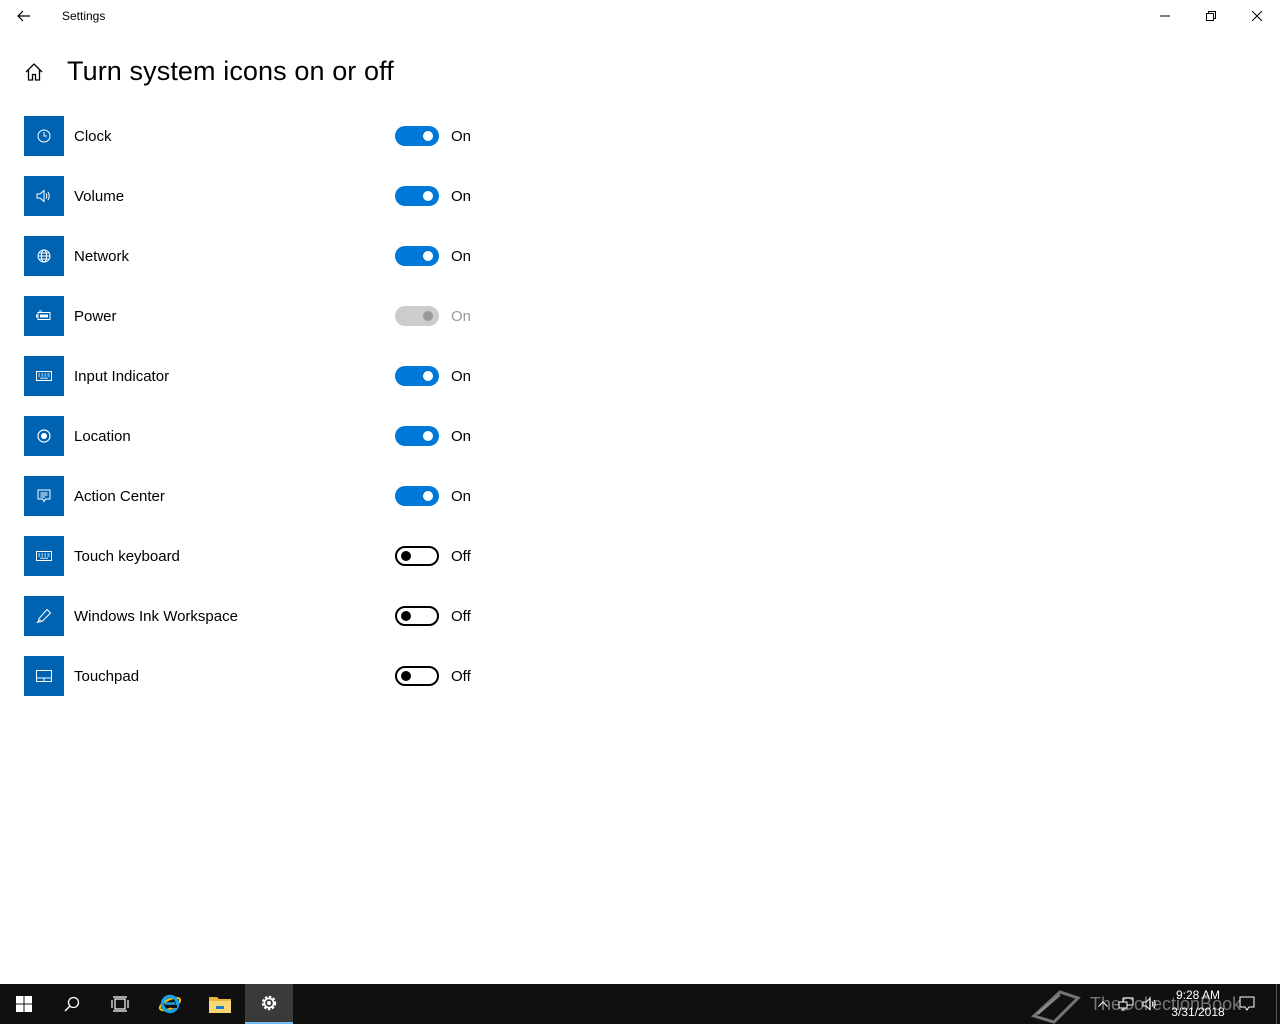  Describe the element at coordinates (95, 316) in the screenshot. I see `setting-label: Power` at that location.